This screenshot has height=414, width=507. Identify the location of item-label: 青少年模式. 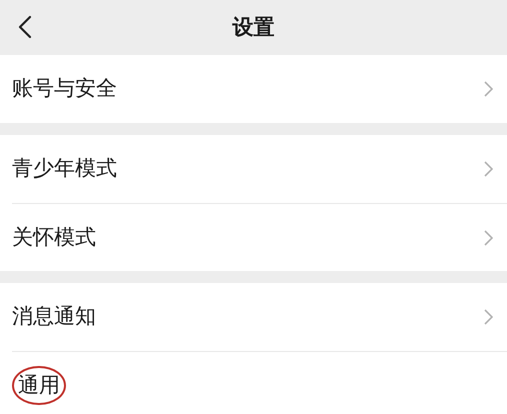
(64, 168).